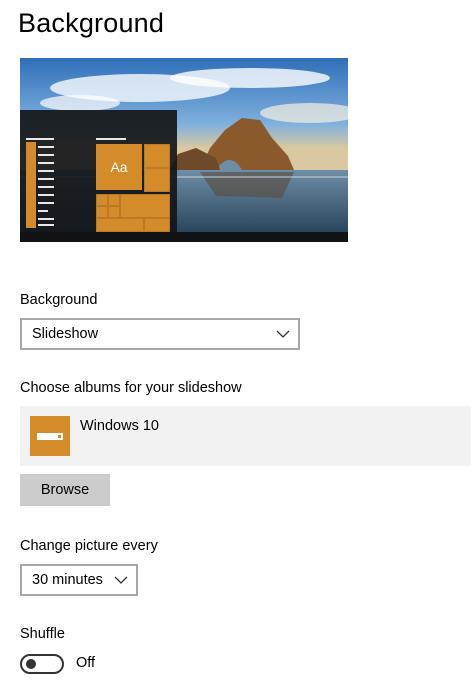  I want to click on shuffle-label: Shuffle, so click(42, 634).